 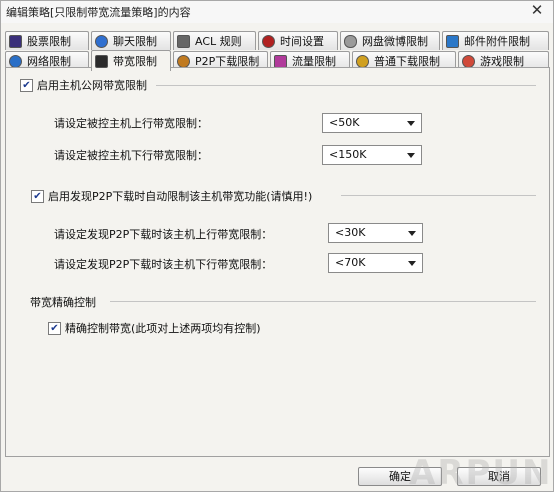 I want to click on p2p-auto-limit-row: ✔ 启用发现P2P下载时自动限制该主机带宽功能(请慎用!), so click(x=171, y=196).